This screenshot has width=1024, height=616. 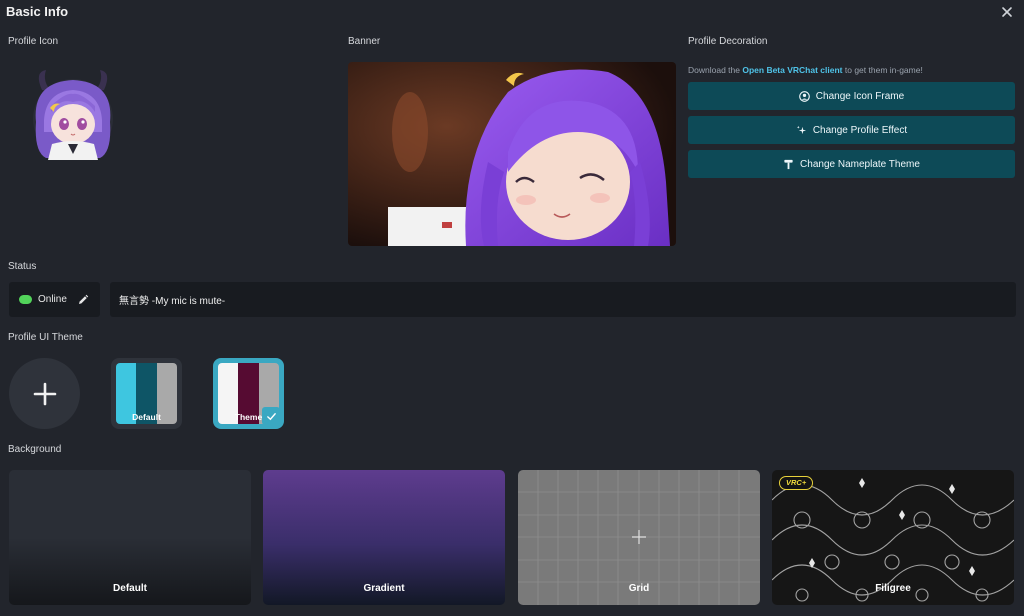 What do you see at coordinates (804, 96) in the screenshot?
I see `user-circle-icon` at bounding box center [804, 96].